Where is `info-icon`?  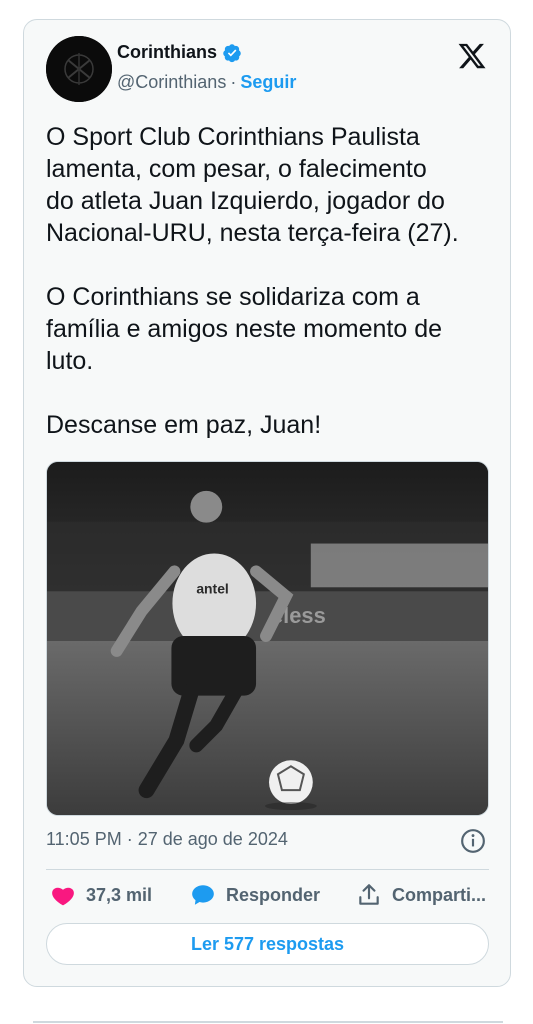 info-icon is located at coordinates (473, 841).